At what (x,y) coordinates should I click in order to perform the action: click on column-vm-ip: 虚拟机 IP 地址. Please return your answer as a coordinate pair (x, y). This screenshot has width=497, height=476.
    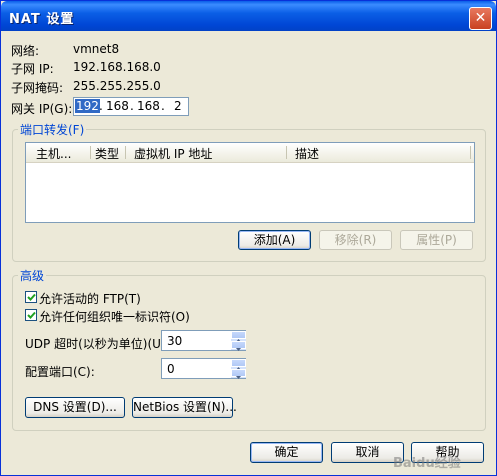
    Looking at the image, I should click on (173, 153).